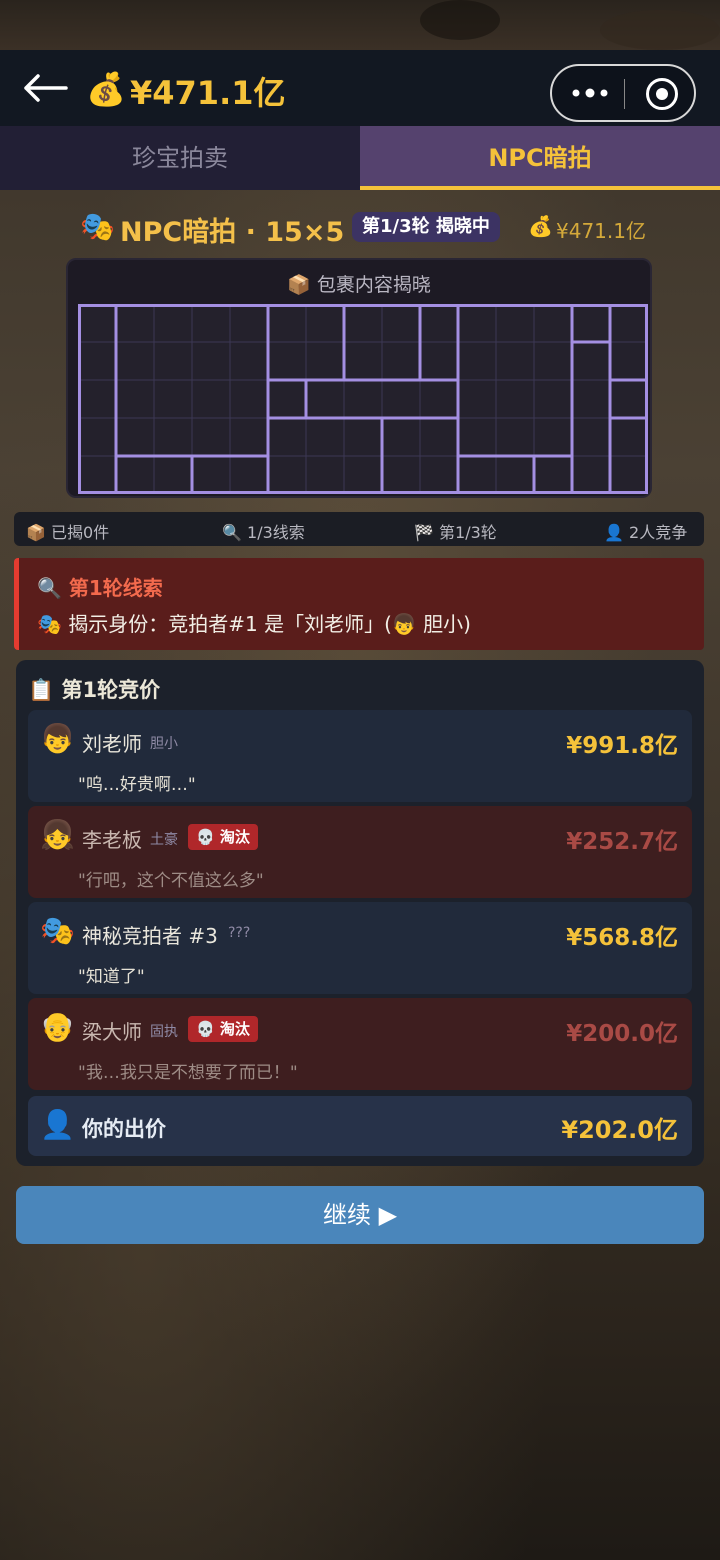 This screenshot has width=720, height=1560. What do you see at coordinates (622, 746) in the screenshot?
I see `bidder-price: ¥991.8亿` at bounding box center [622, 746].